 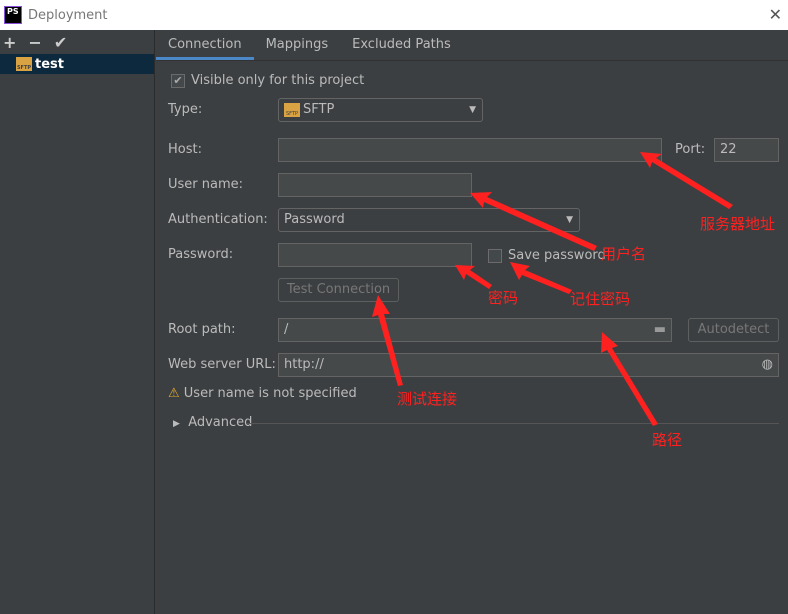 I want to click on annotation-host: 服务器地址, so click(x=738, y=224).